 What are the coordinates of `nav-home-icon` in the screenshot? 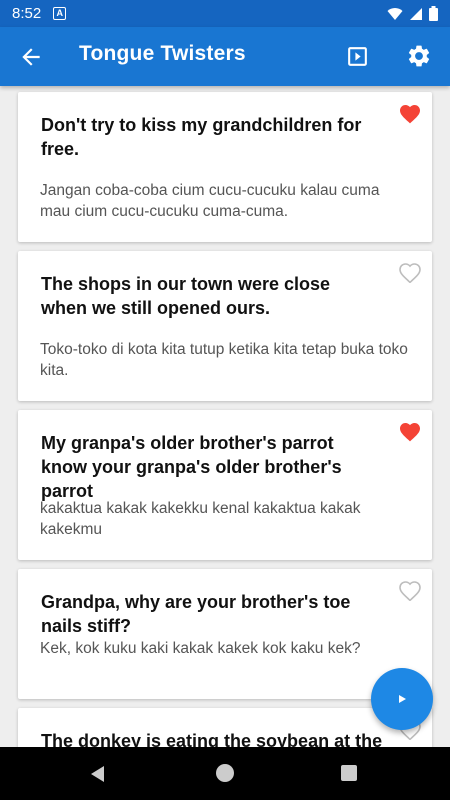 It's located at (225, 773).